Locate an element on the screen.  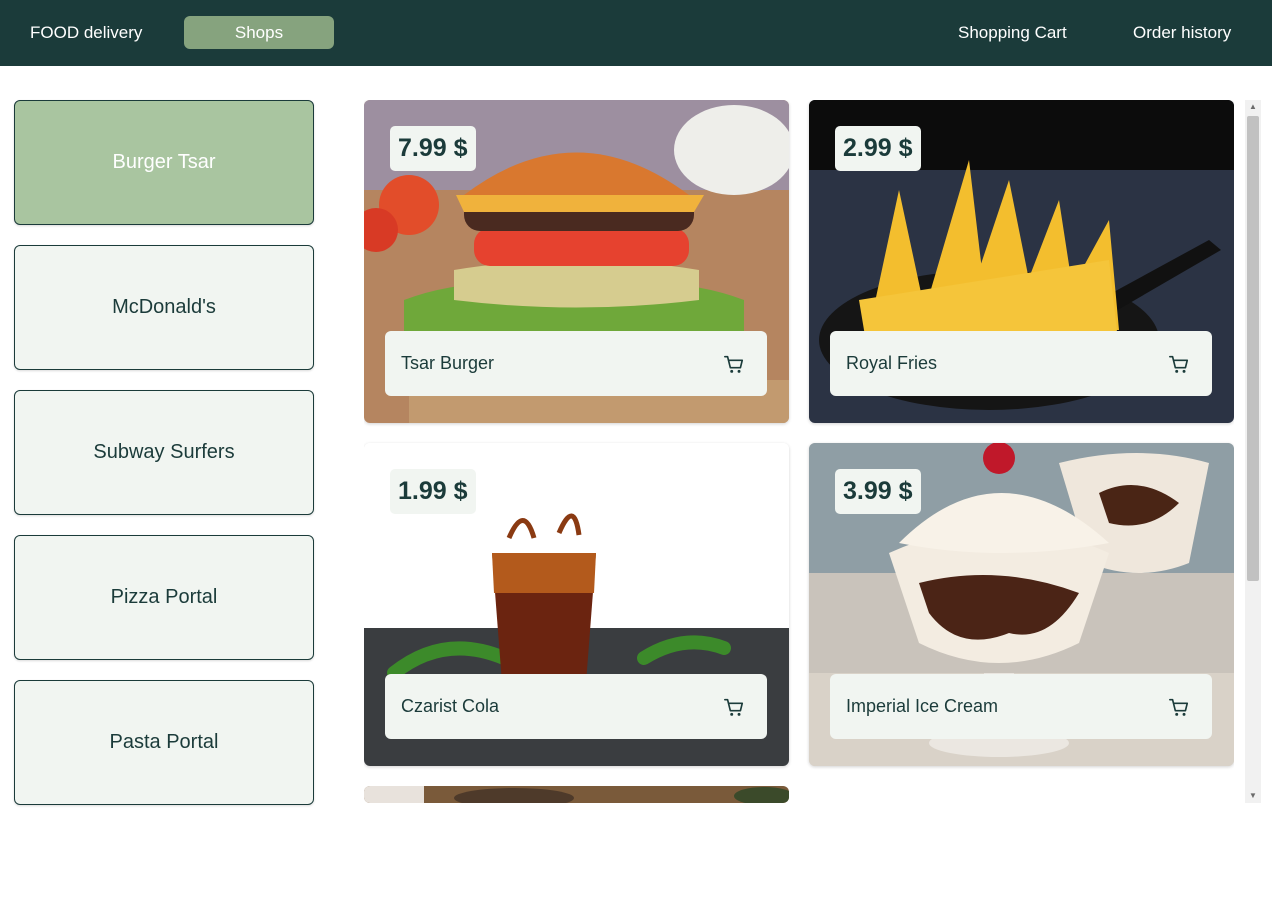
price-badge: 1.99 $ is located at coordinates (433, 491).